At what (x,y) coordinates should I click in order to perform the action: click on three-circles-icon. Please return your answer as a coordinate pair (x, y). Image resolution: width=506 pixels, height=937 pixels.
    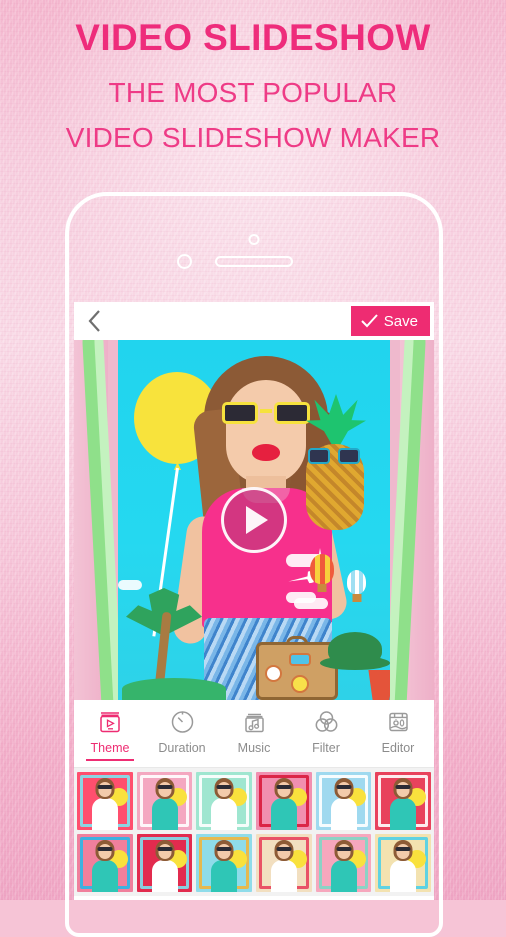
    Looking at the image, I should click on (326, 721).